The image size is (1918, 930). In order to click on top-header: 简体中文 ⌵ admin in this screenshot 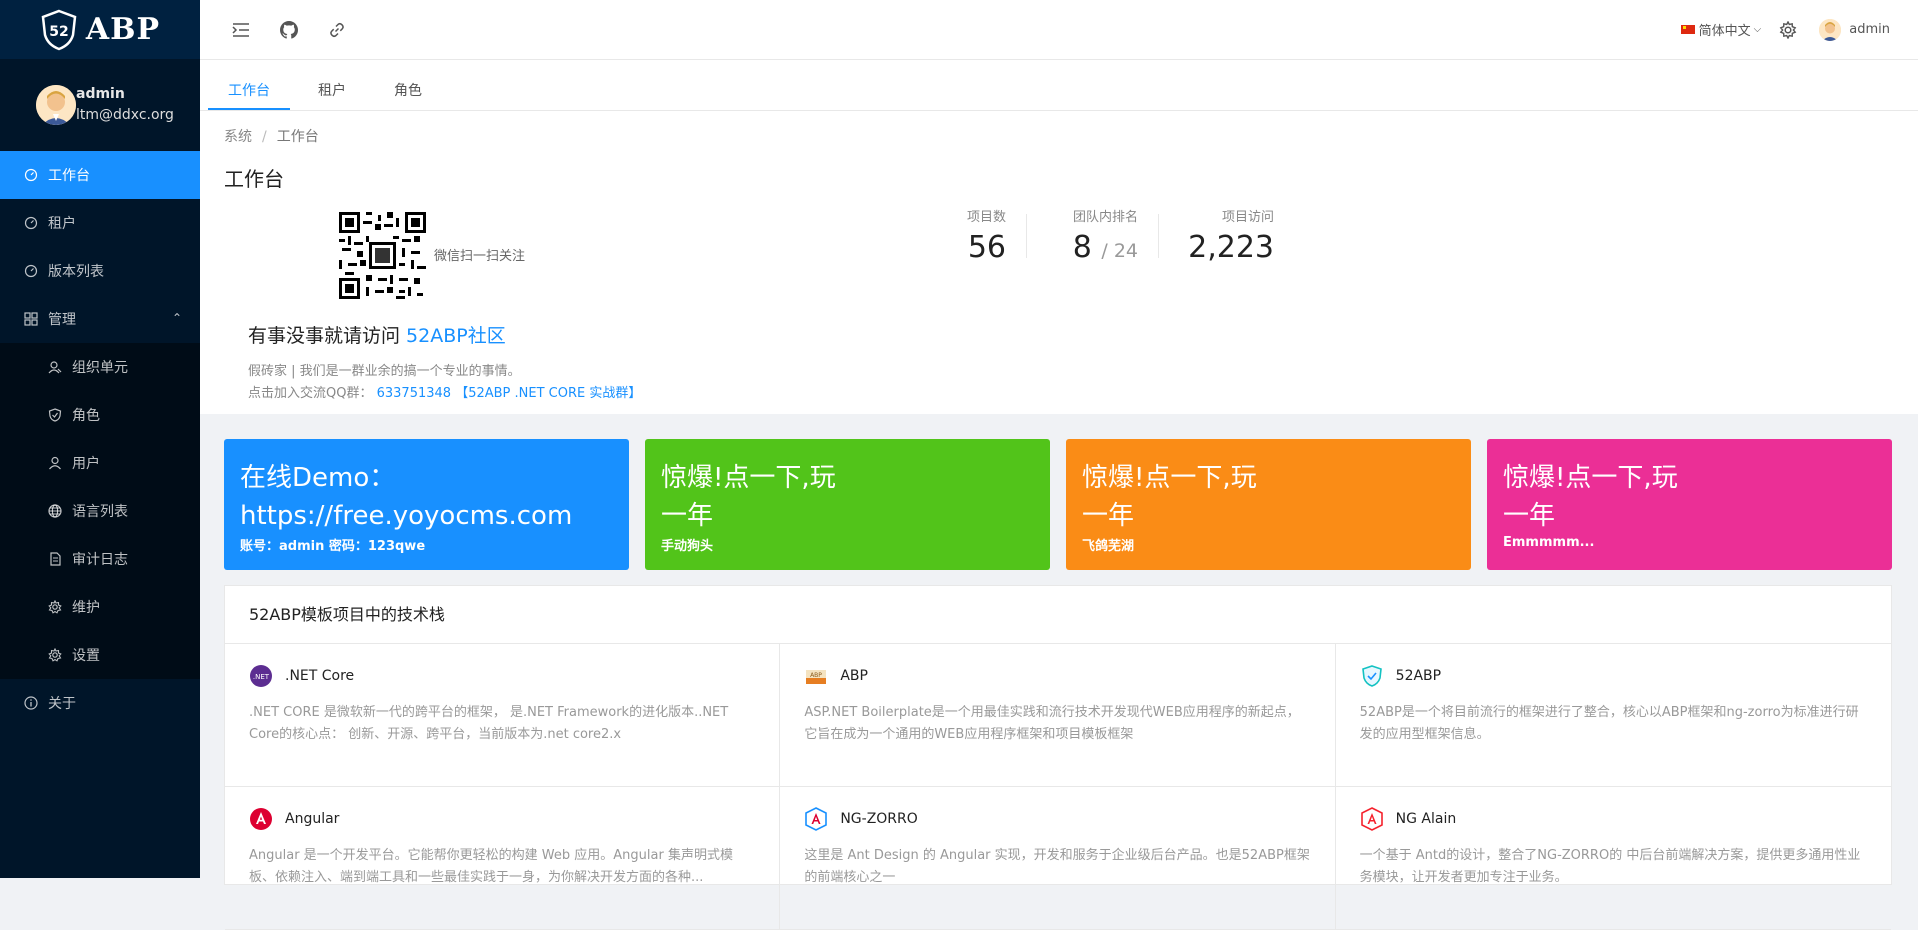, I will do `click(1059, 30)`.